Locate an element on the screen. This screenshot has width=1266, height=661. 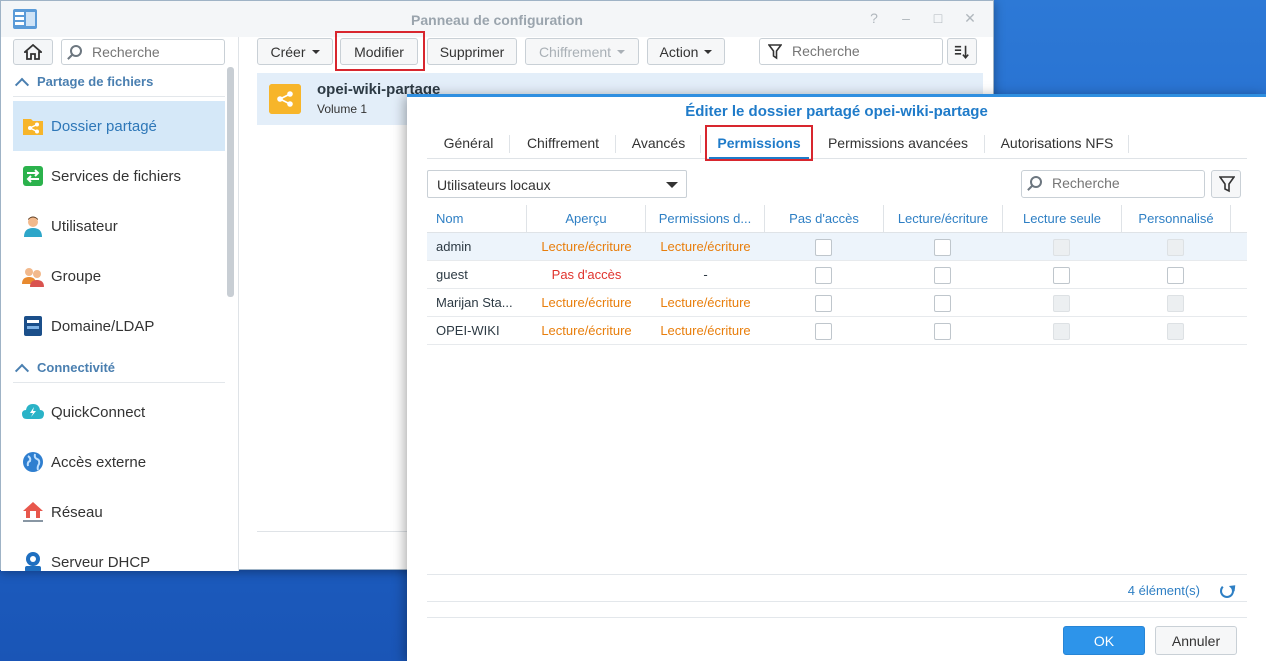
home-button is located at coordinates (33, 52).